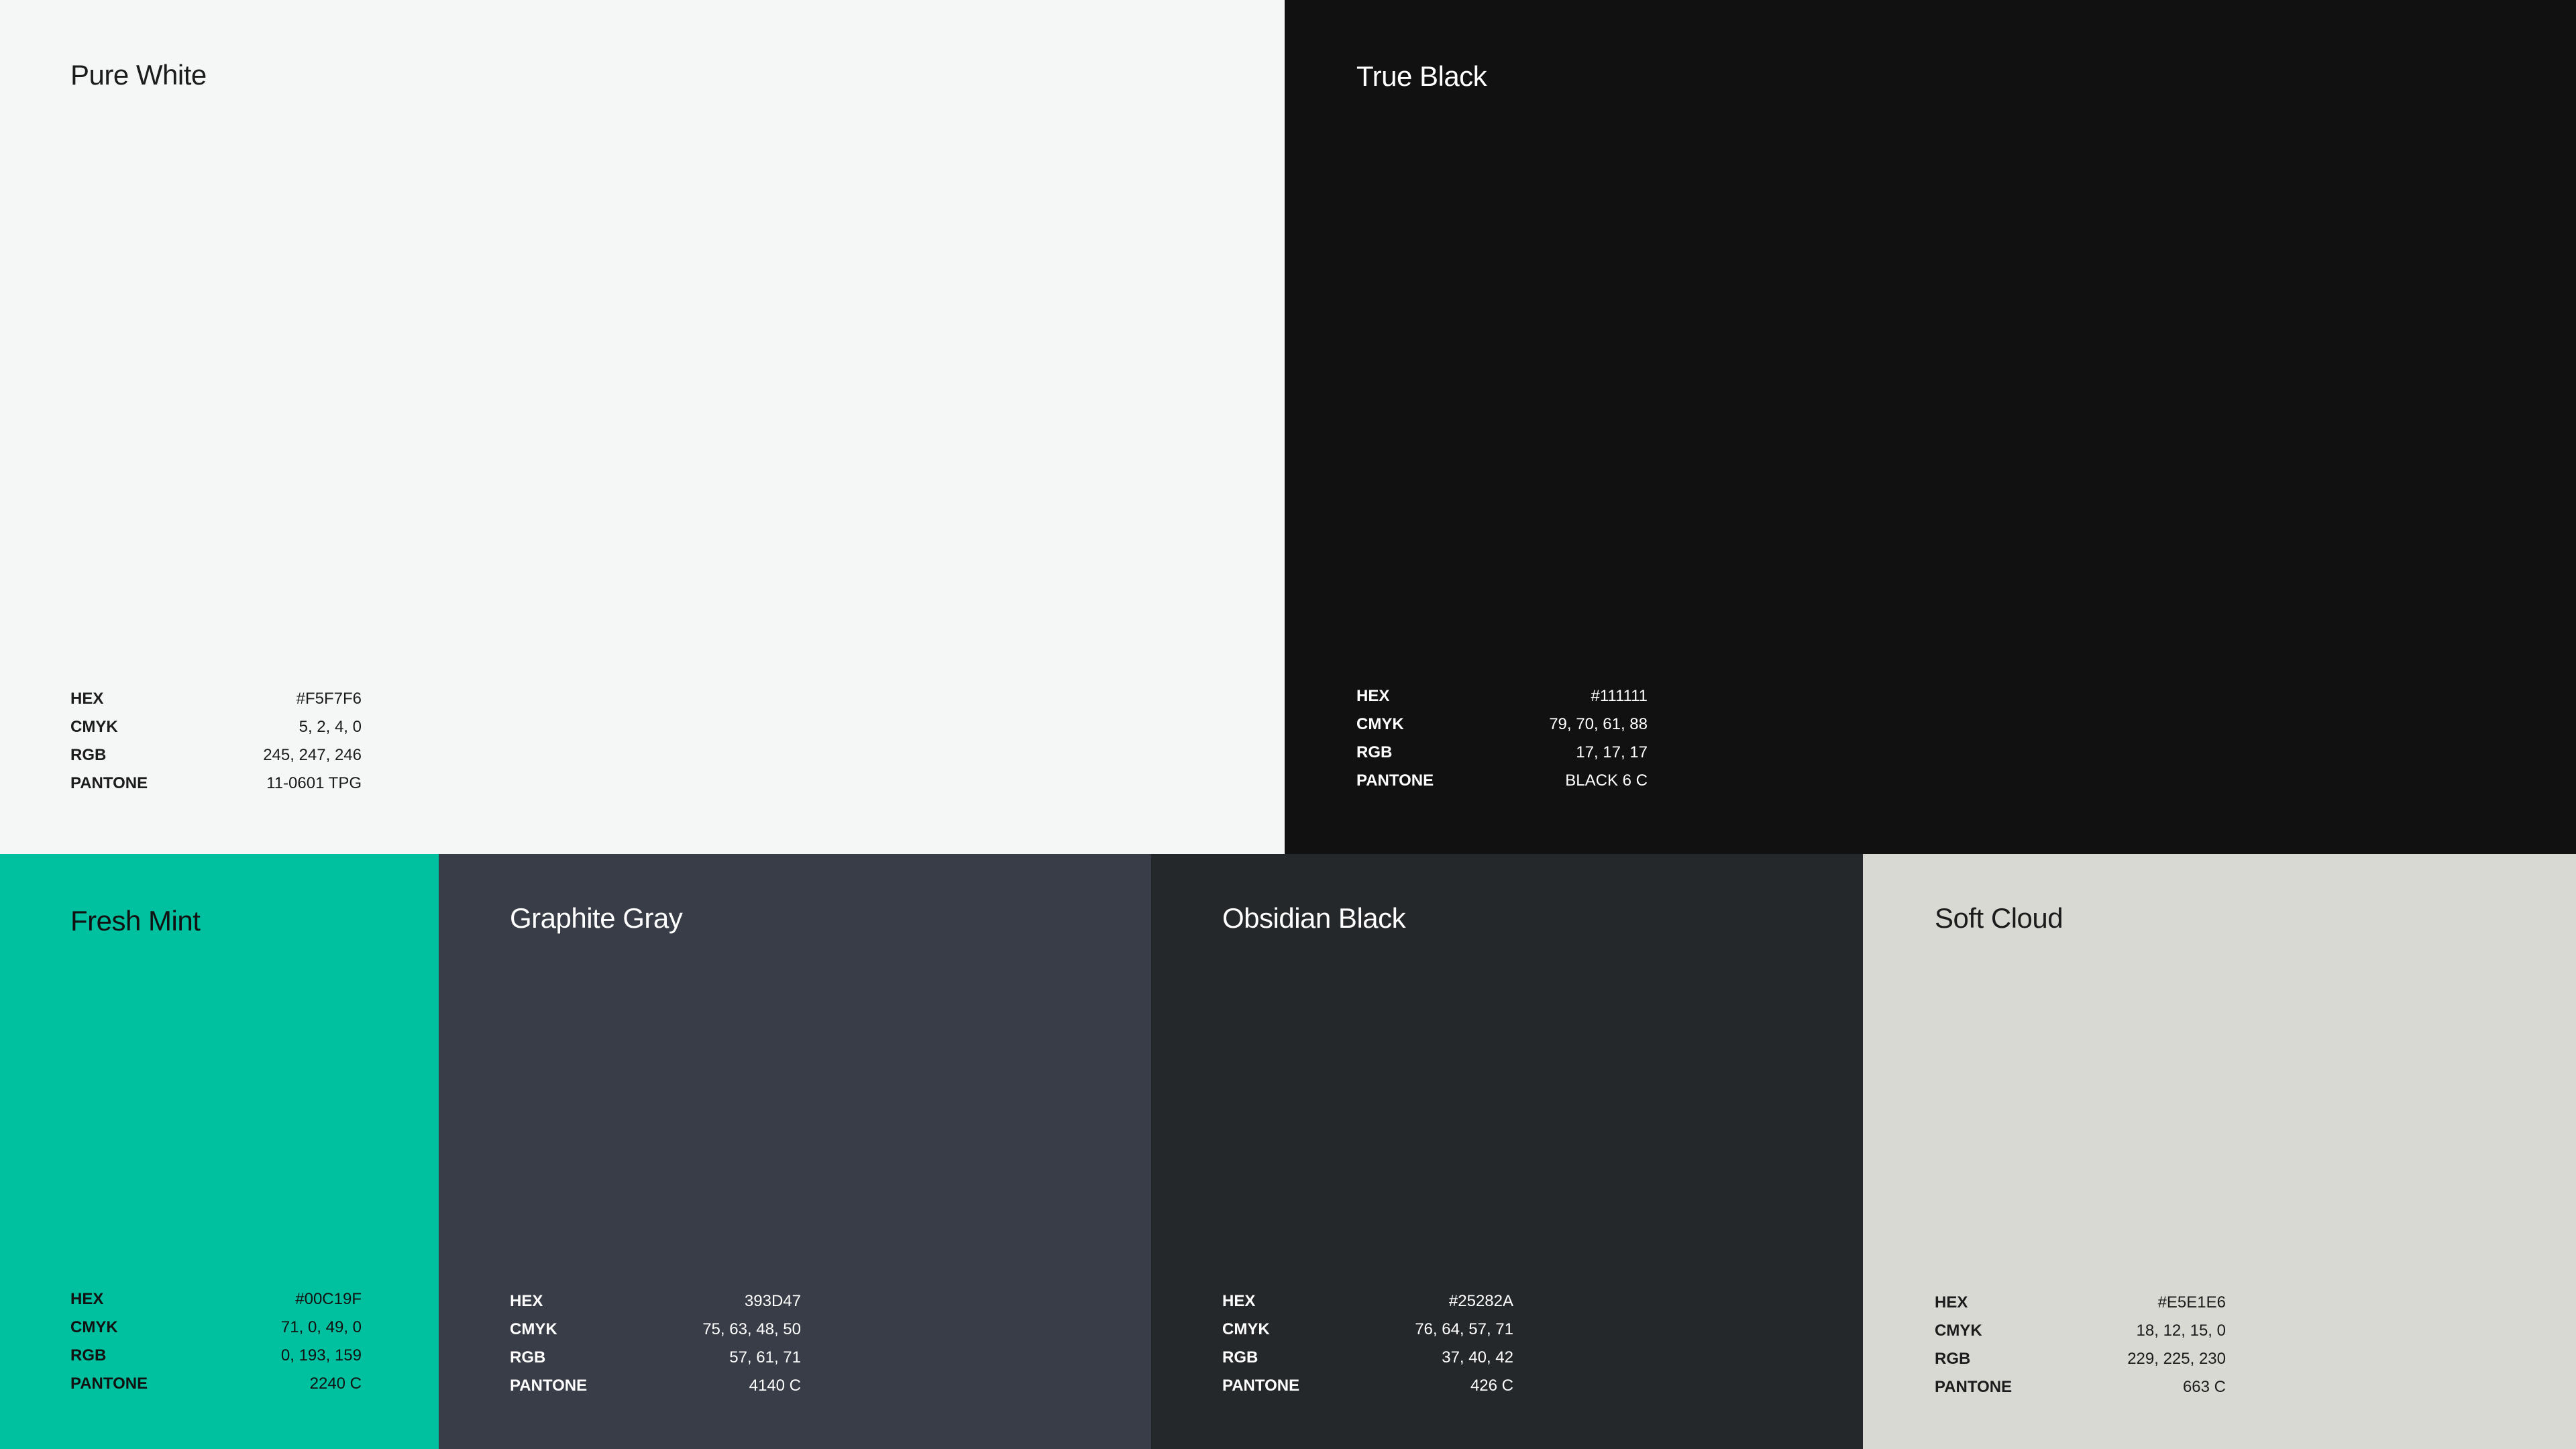 Image resolution: width=2576 pixels, height=1449 pixels. What do you see at coordinates (312, 755) in the screenshot?
I see `spec-value-rgb: 245, 247, 246` at bounding box center [312, 755].